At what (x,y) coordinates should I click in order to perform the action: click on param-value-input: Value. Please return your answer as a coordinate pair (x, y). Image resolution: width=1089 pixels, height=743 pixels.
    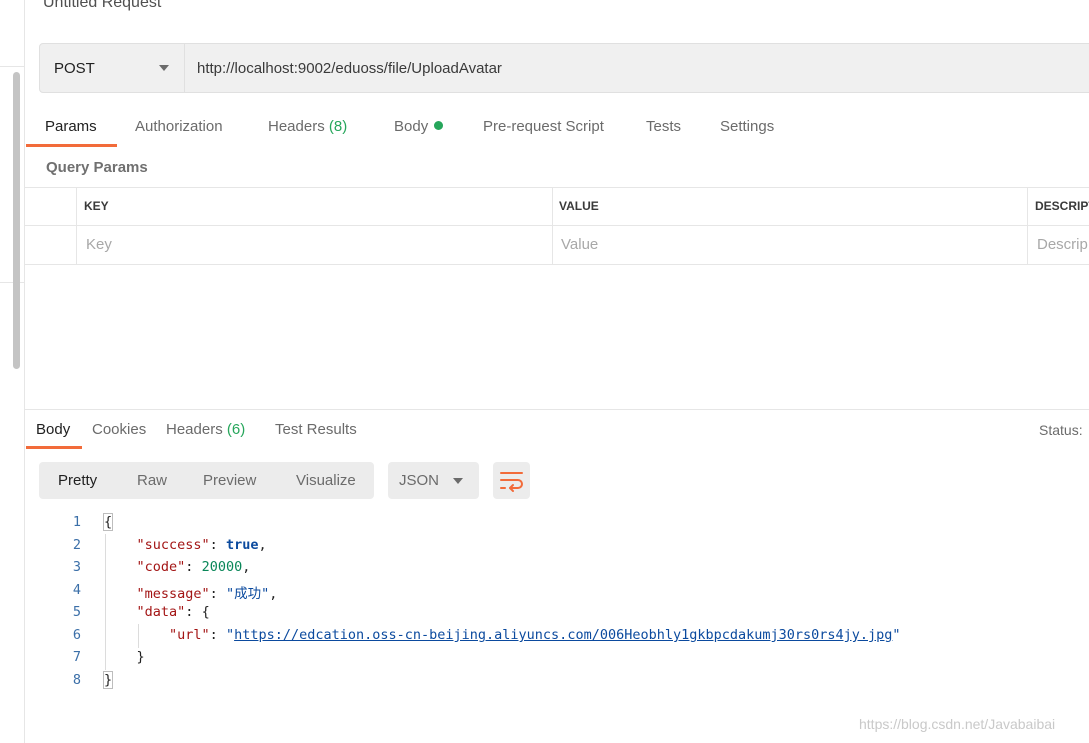
    Looking at the image, I should click on (579, 244).